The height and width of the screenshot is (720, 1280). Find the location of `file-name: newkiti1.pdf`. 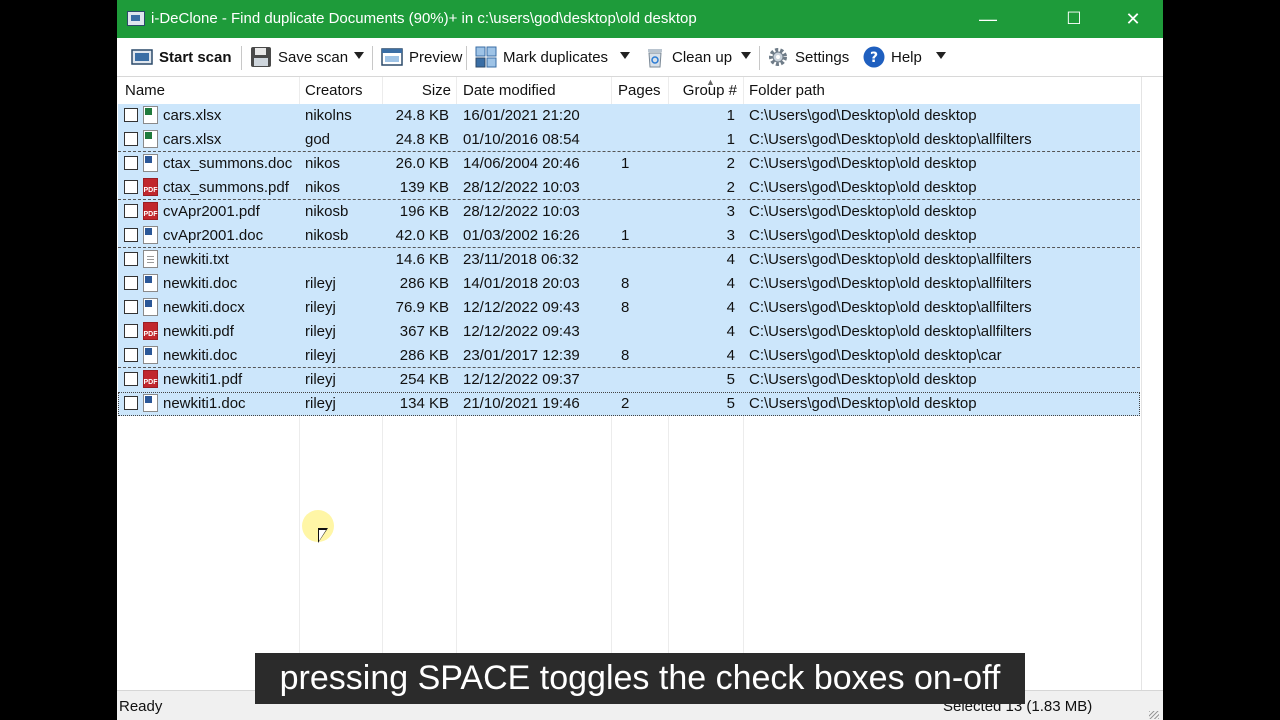

file-name: newkiti1.pdf is located at coordinates (203, 379).